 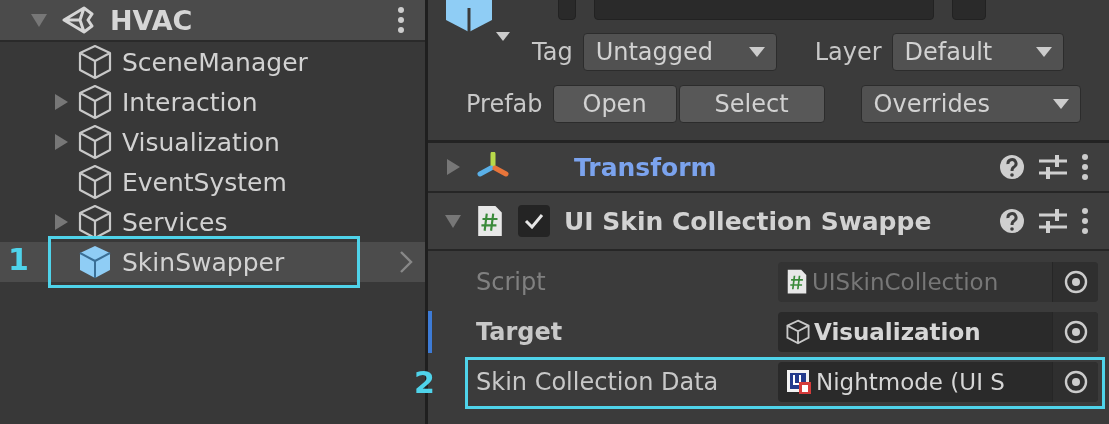 I want to click on layer-dropdown: Default, so click(x=977, y=52).